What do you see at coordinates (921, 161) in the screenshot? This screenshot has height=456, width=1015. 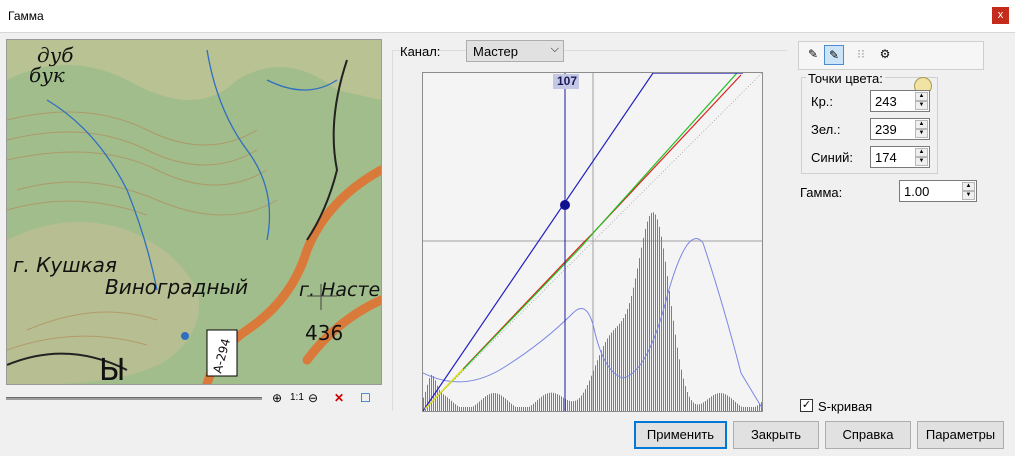 I see `blue-down-icon: ▼` at bounding box center [921, 161].